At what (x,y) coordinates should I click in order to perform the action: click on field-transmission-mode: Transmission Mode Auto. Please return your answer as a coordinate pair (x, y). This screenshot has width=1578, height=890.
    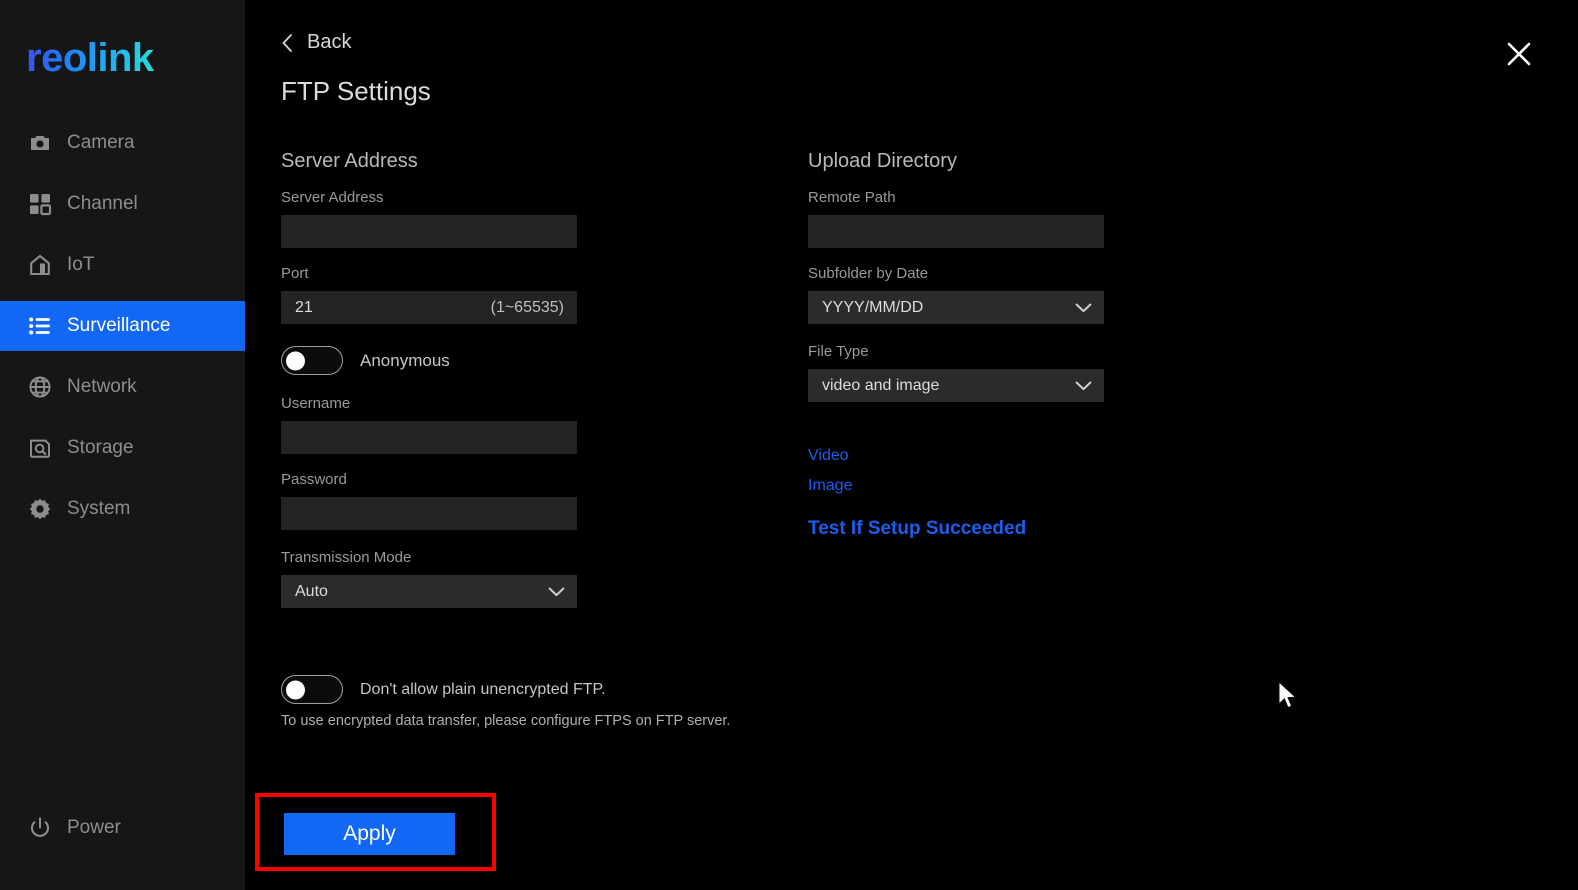
    Looking at the image, I should click on (429, 578).